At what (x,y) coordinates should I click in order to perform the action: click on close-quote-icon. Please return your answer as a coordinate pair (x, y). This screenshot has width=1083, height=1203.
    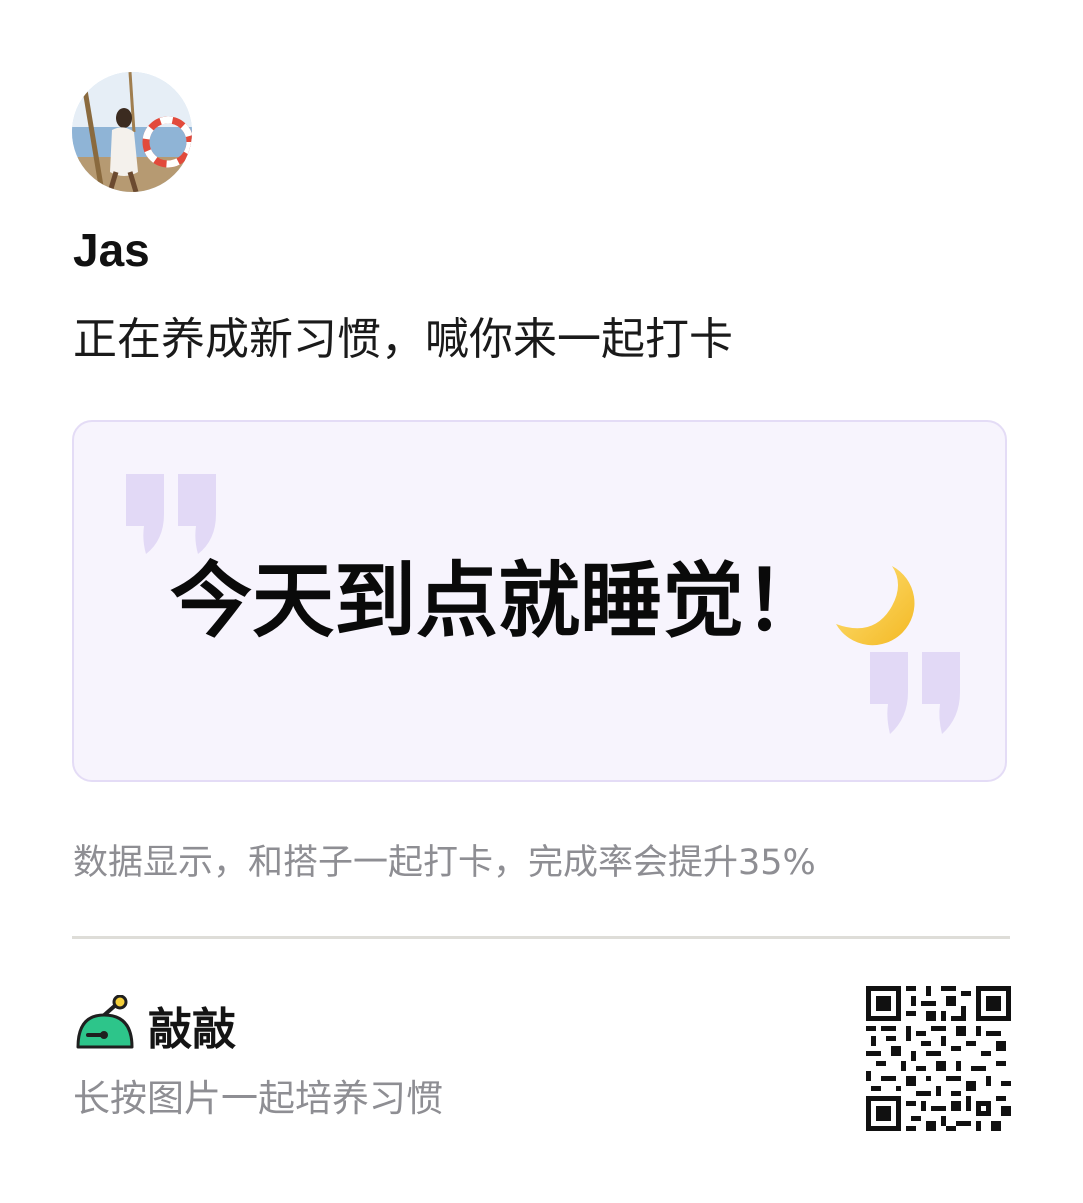
    Looking at the image, I should click on (915, 693).